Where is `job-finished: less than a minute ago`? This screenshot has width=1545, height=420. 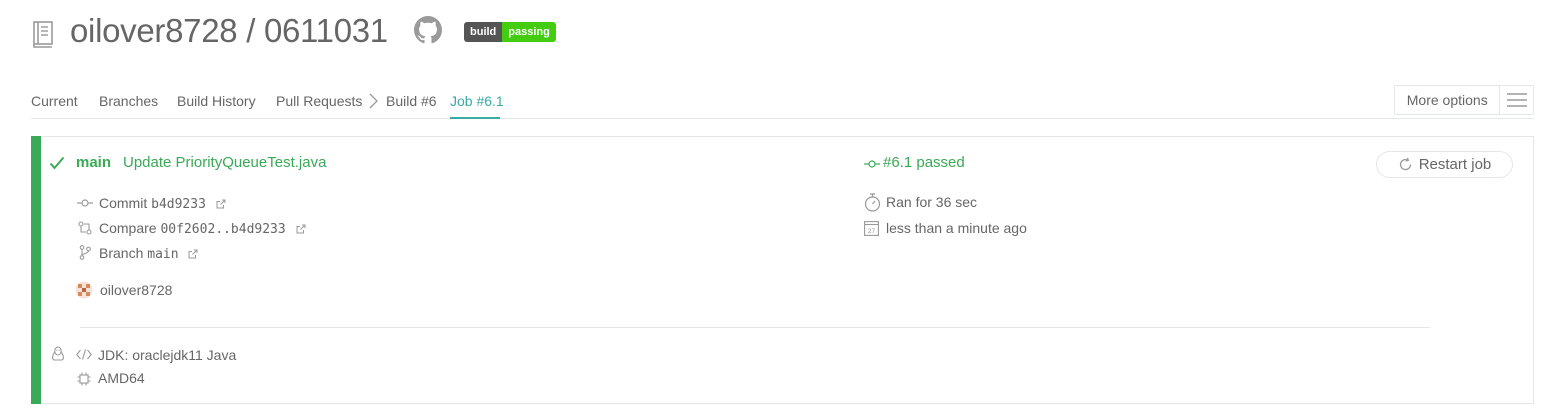 job-finished: less than a minute ago is located at coordinates (956, 228).